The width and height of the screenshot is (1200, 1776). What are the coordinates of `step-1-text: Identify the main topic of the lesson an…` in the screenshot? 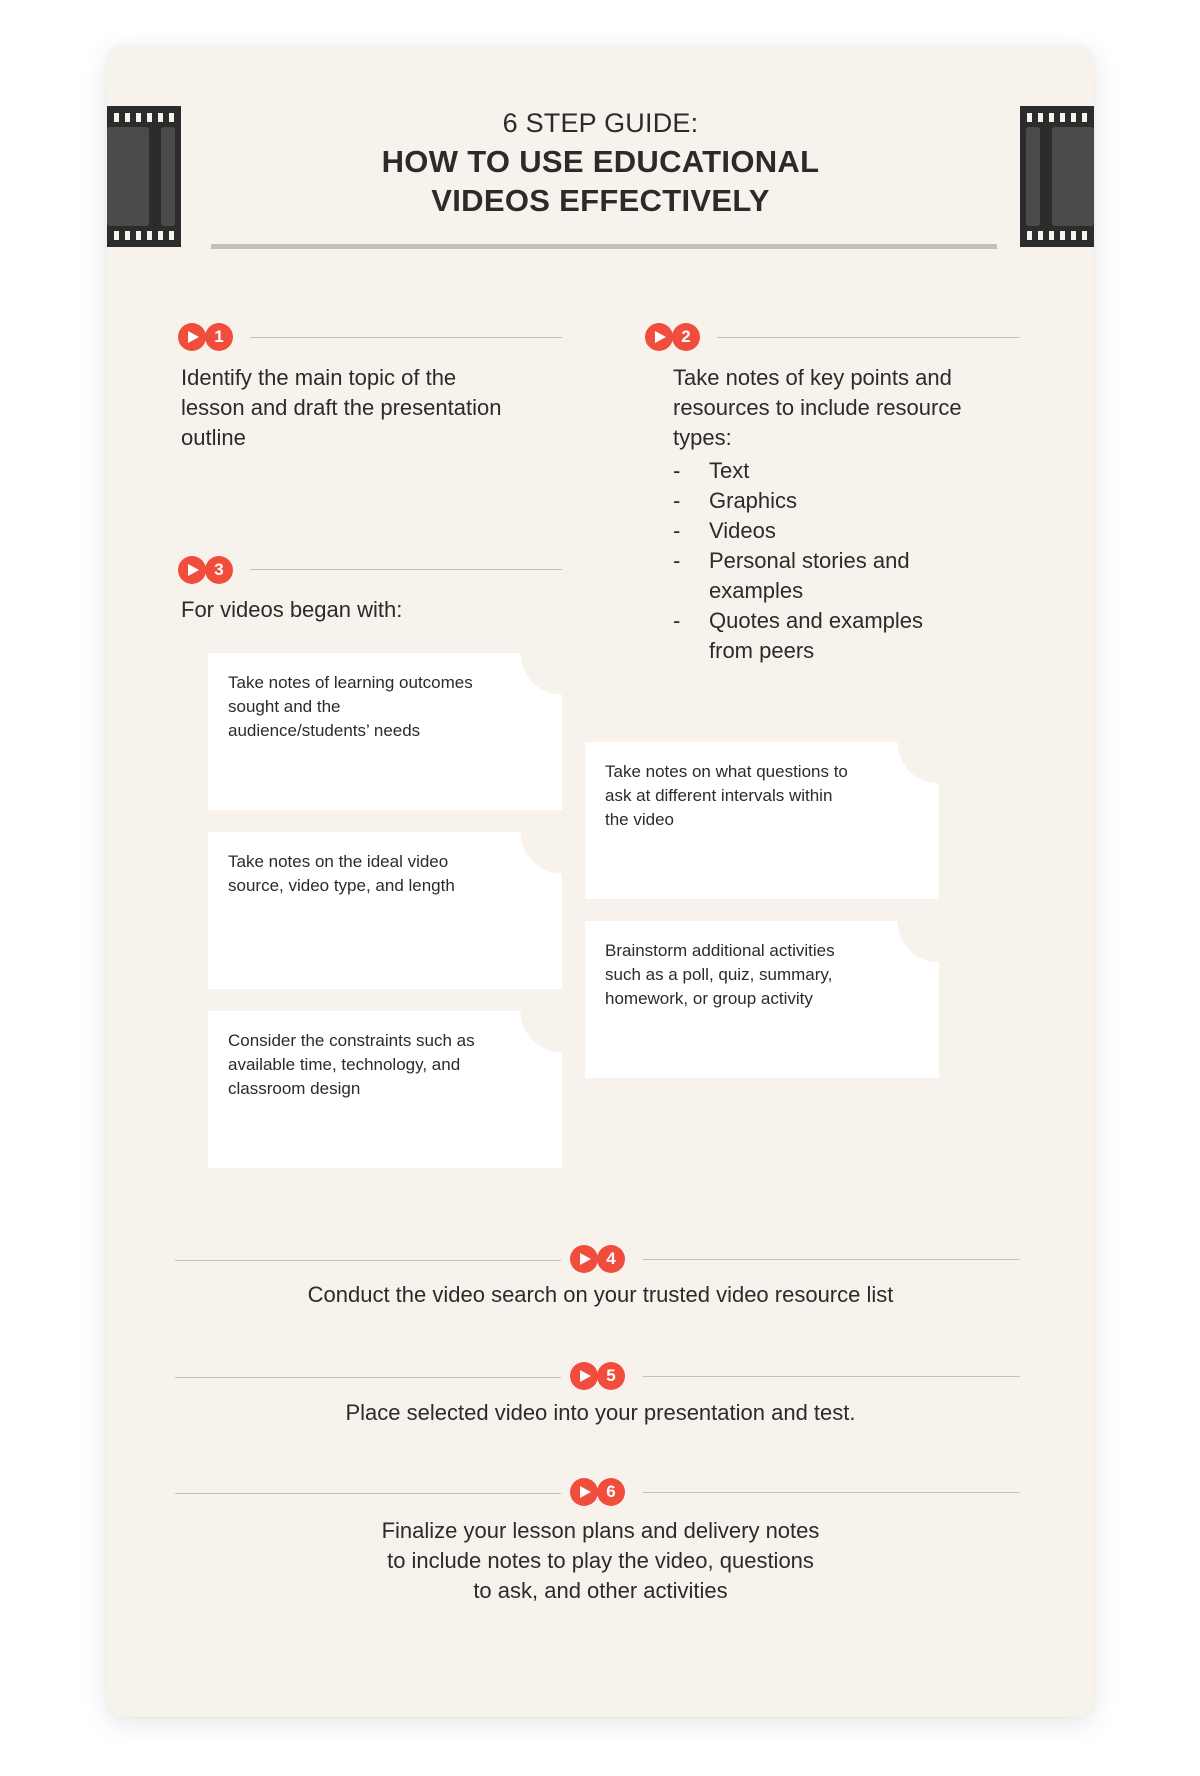 It's located at (341, 407).